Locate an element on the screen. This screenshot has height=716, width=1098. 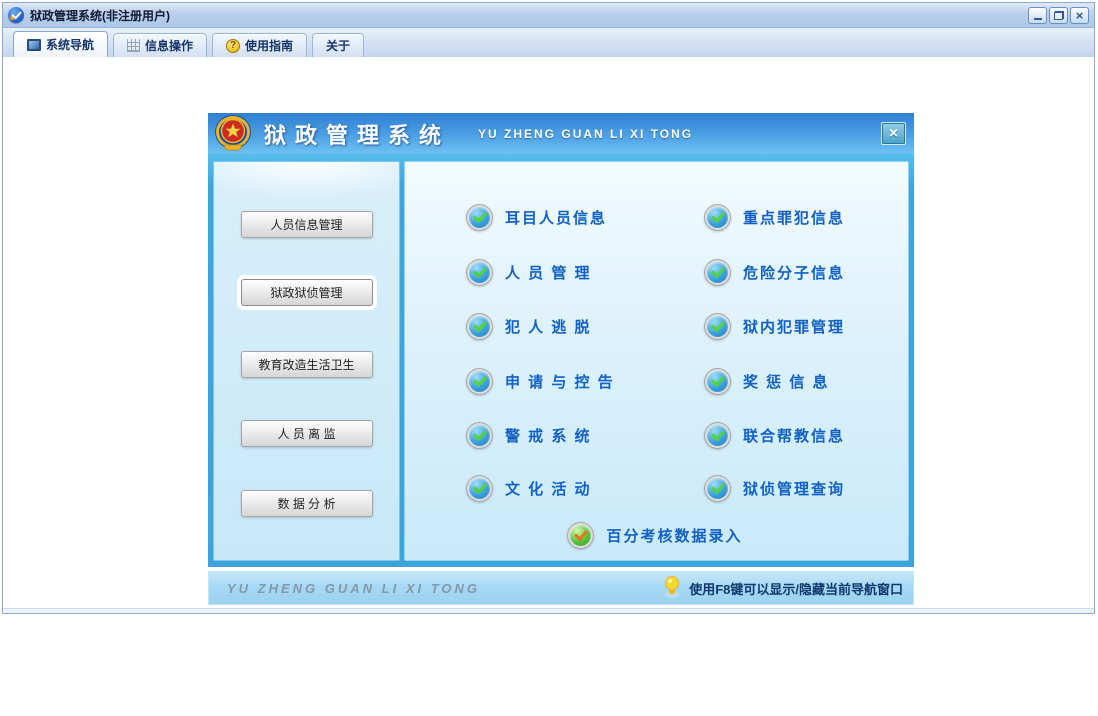
menu-item-label: 百分考核数据录入 is located at coordinates (674, 536).